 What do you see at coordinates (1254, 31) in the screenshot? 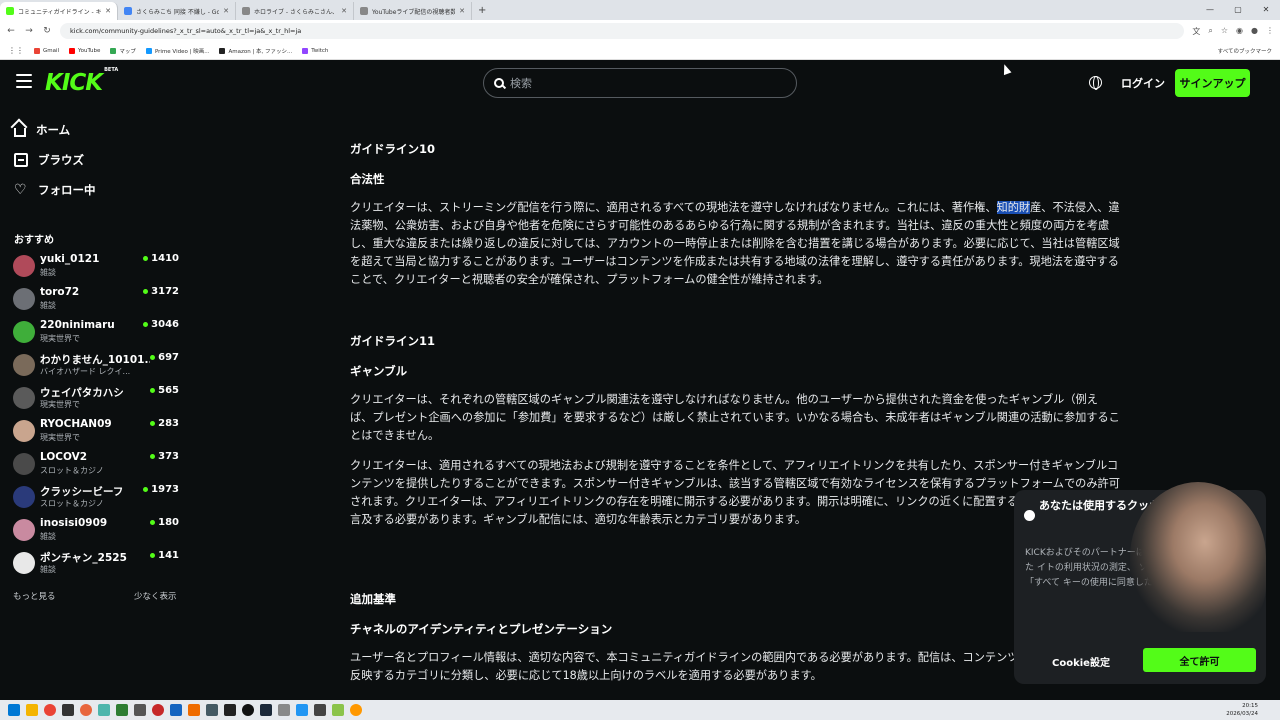
I see `profile-icon: ●` at bounding box center [1254, 31].